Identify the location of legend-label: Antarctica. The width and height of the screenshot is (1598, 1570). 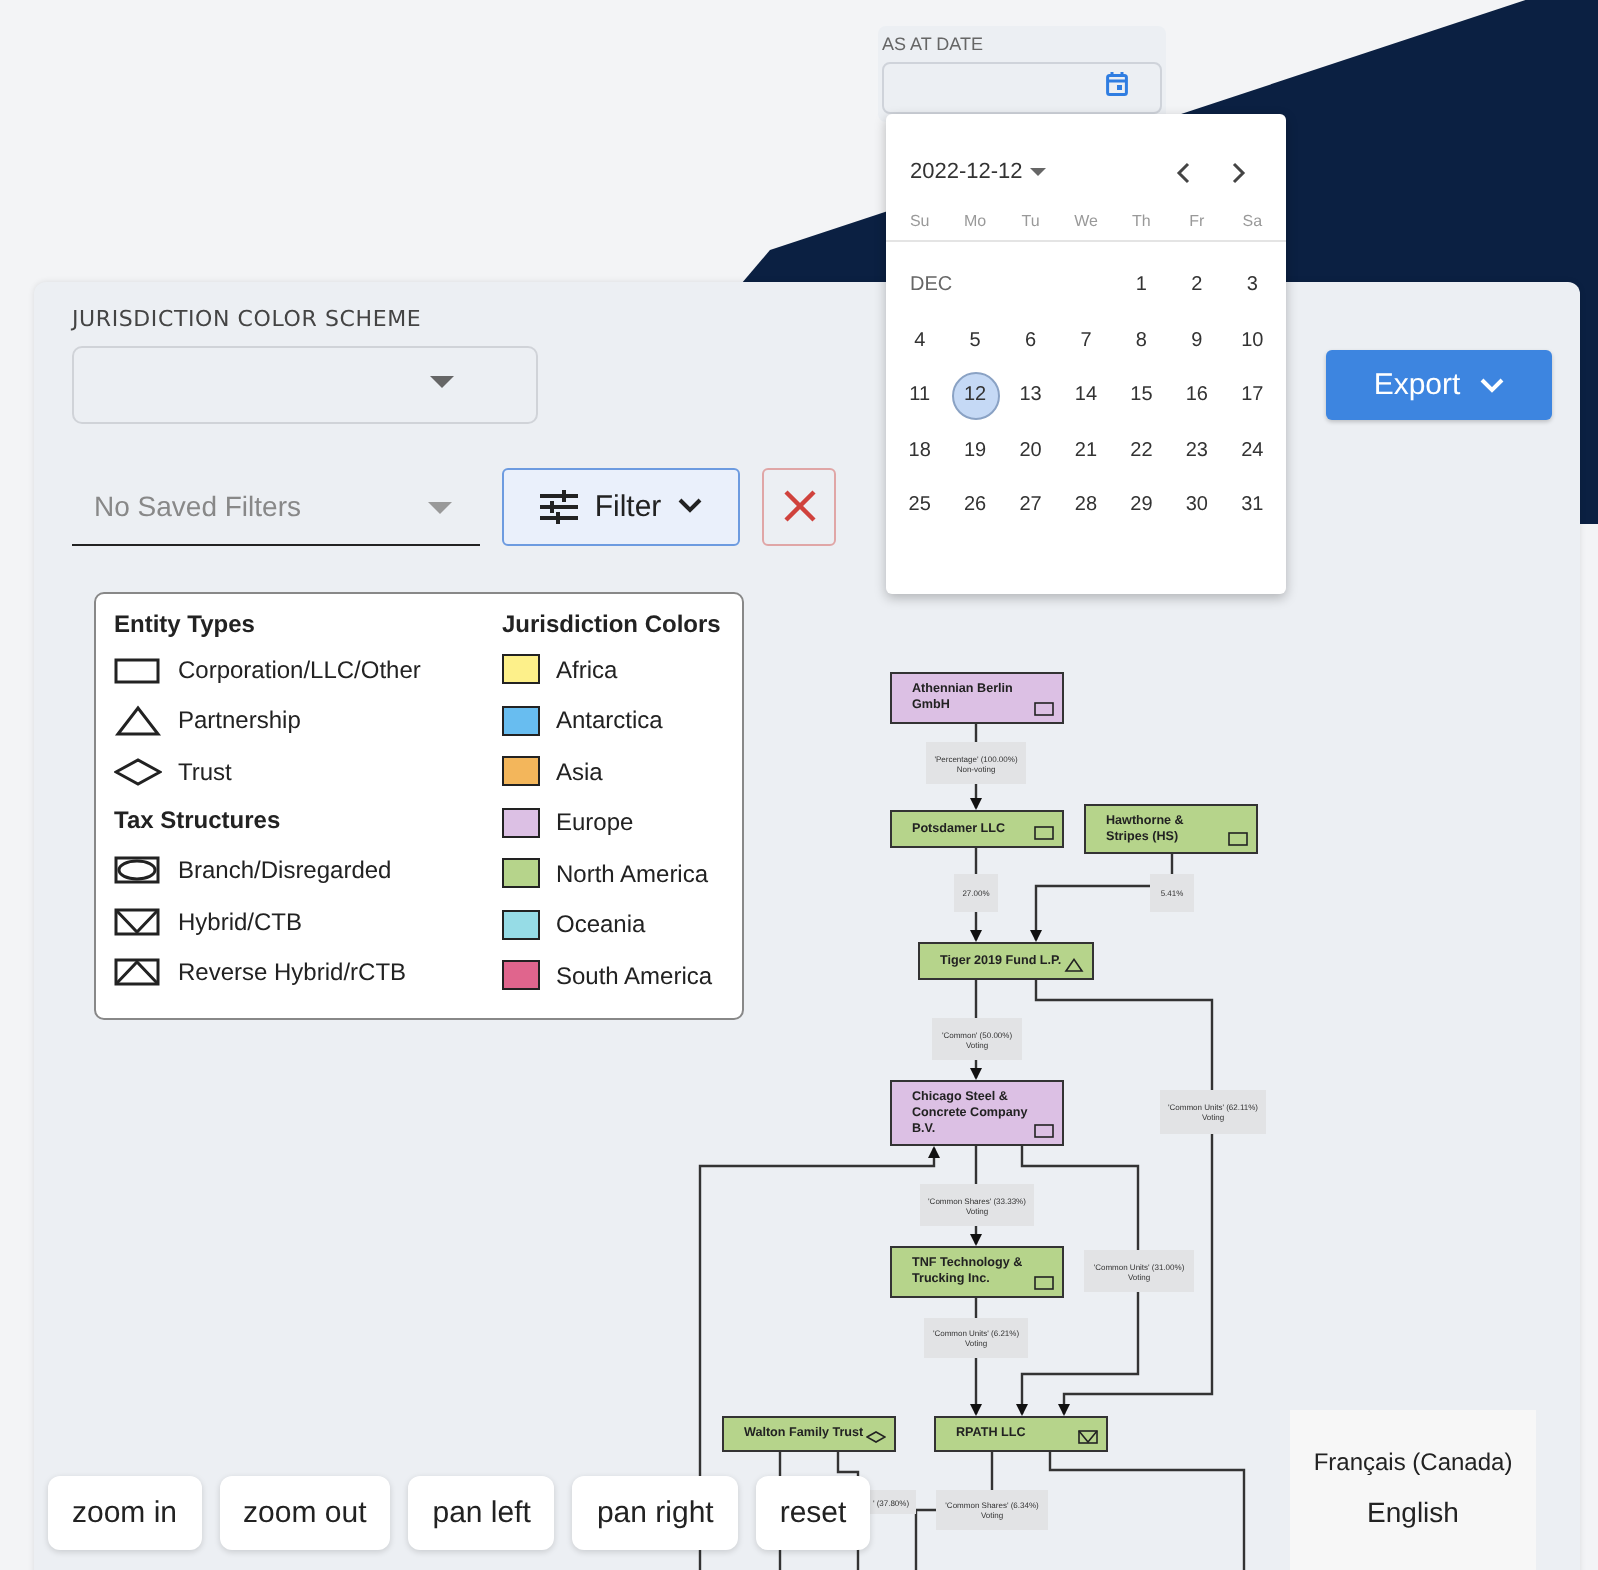
(609, 720).